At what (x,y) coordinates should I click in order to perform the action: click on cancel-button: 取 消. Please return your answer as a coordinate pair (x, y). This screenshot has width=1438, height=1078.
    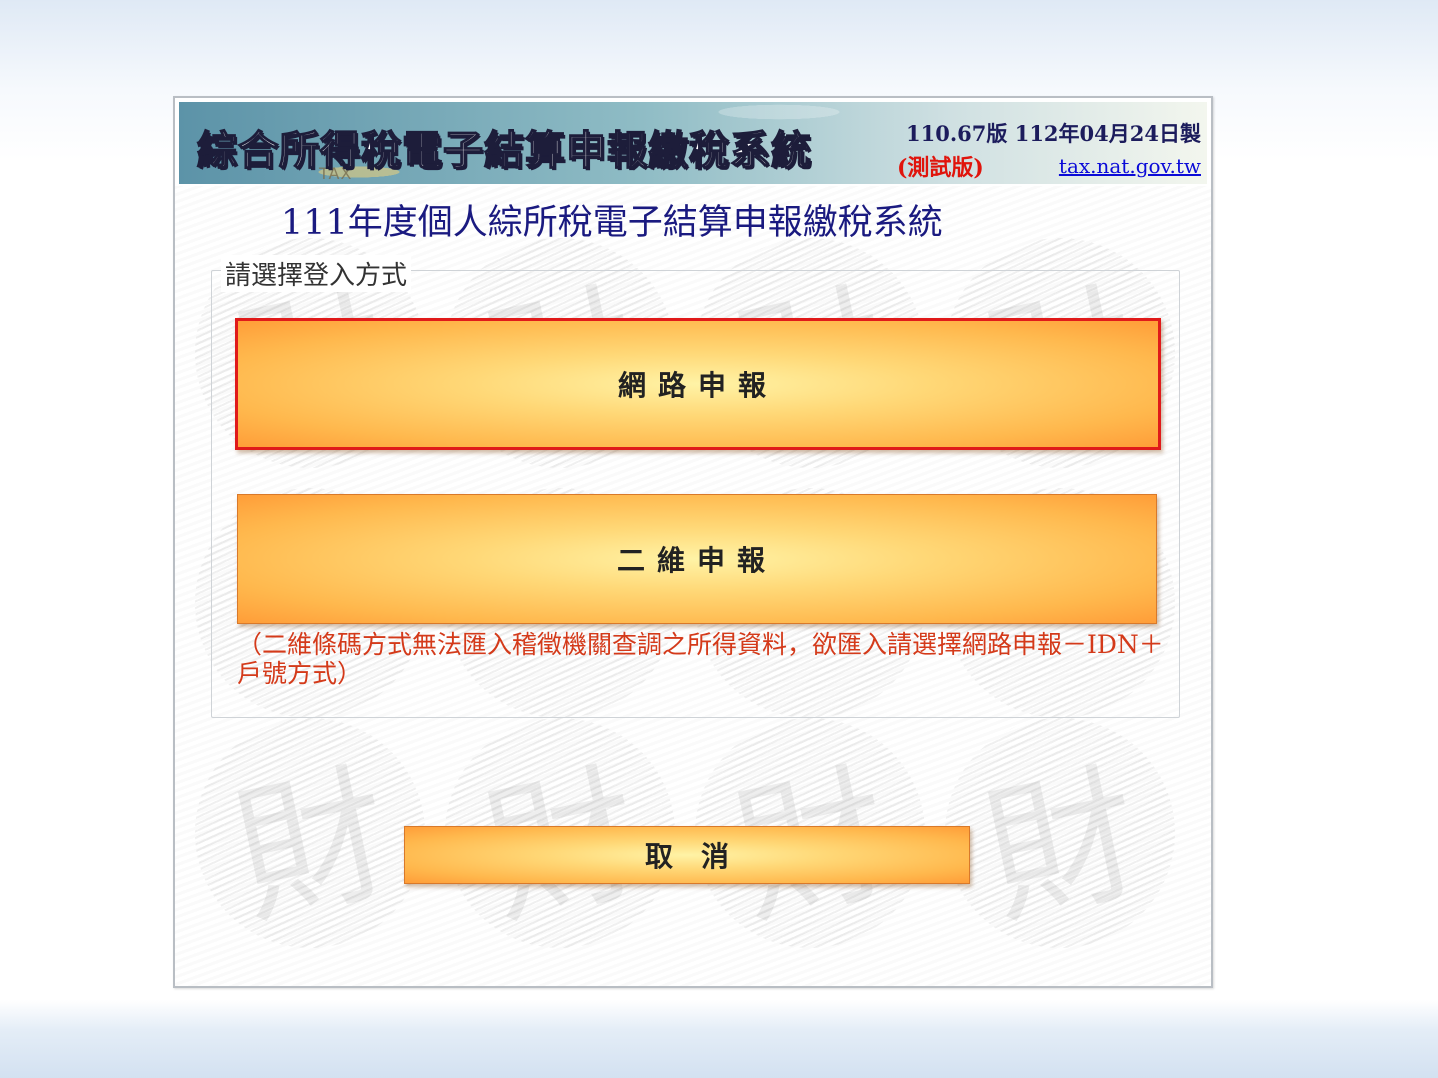
    Looking at the image, I should click on (687, 855).